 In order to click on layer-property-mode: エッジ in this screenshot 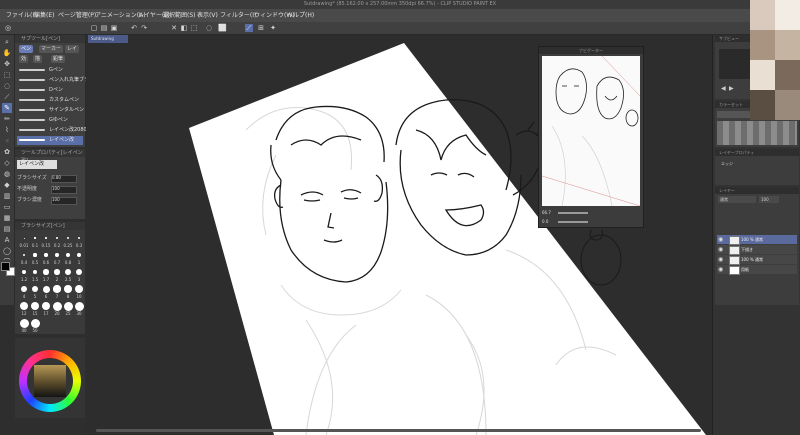, I will do `click(727, 164)`.